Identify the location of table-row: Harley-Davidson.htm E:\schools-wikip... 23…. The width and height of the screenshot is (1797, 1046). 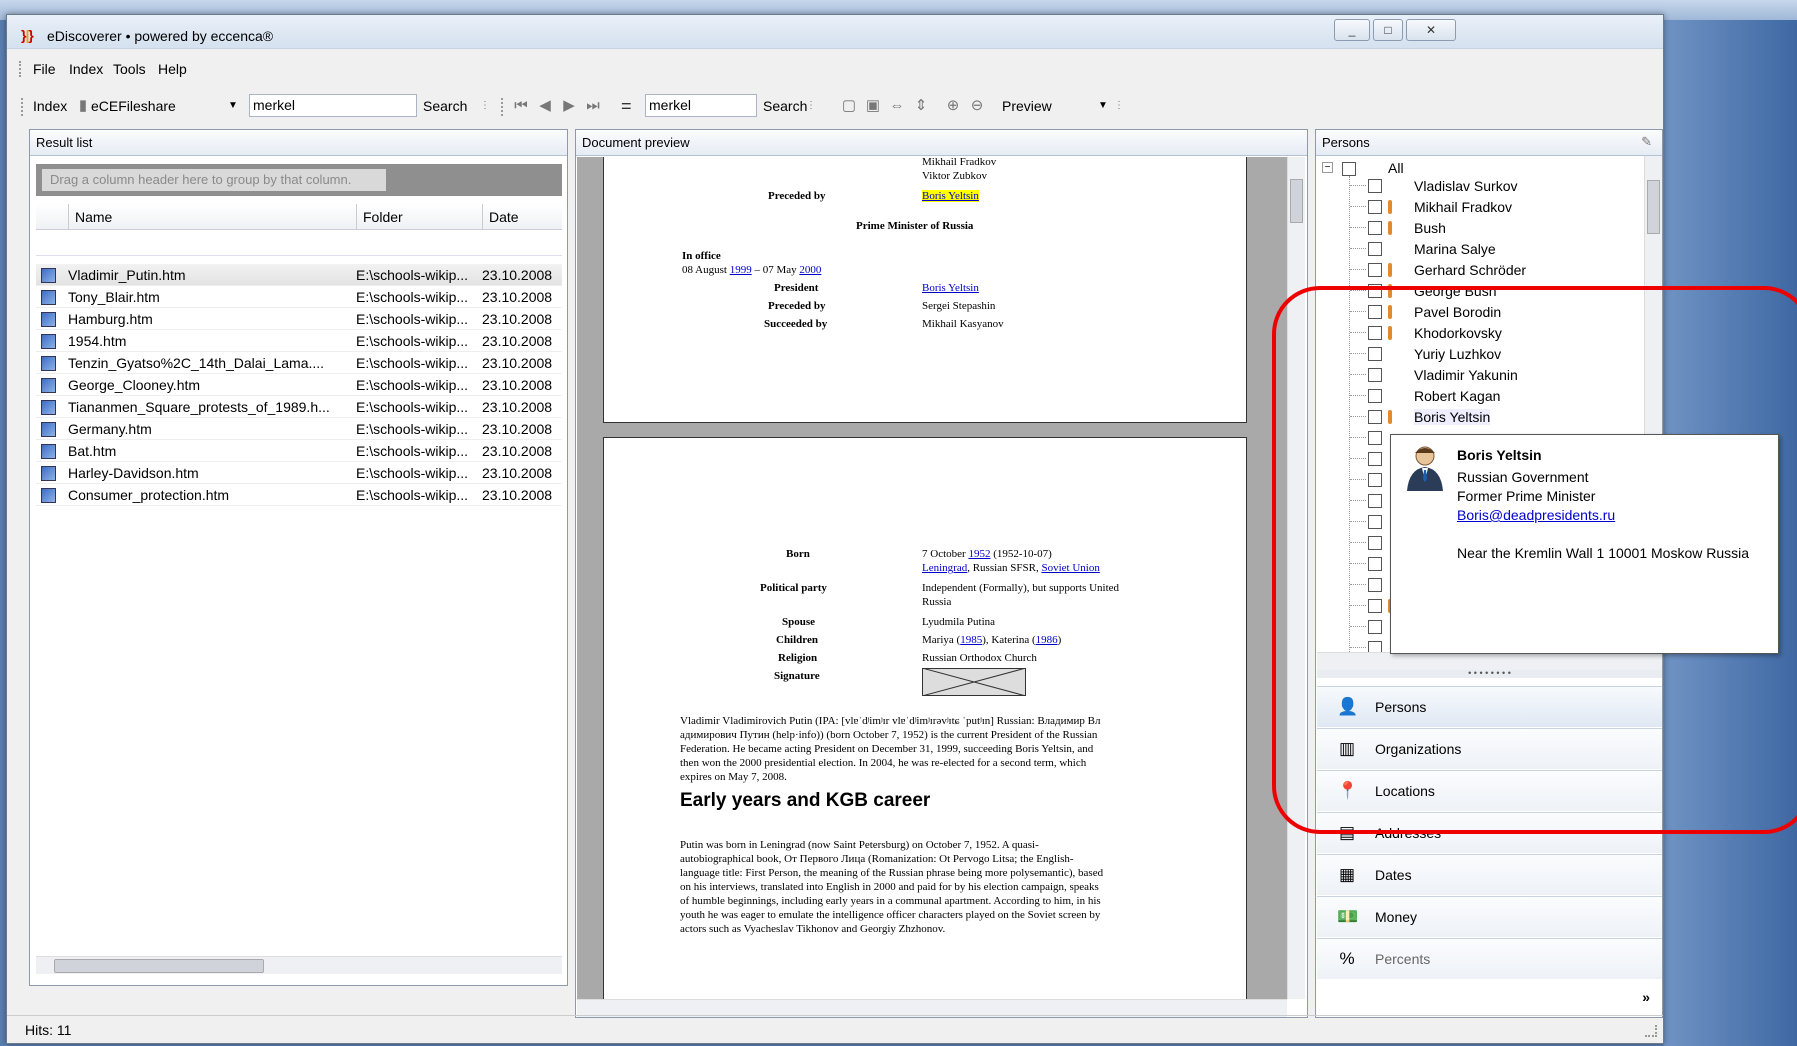
(299, 473).